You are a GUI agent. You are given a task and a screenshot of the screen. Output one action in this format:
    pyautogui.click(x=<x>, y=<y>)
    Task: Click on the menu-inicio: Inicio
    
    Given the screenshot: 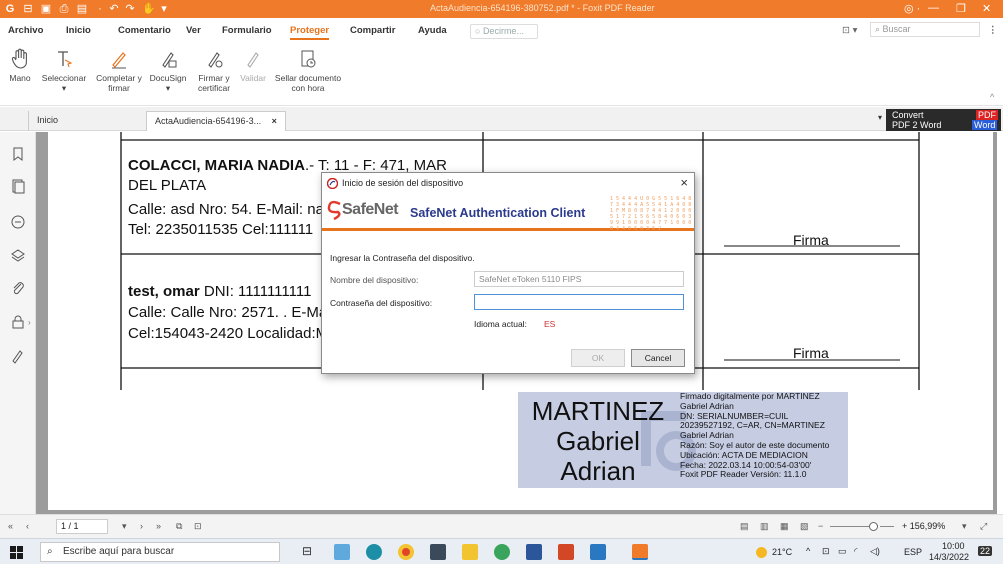 What is the action you would take?
    pyautogui.click(x=78, y=30)
    